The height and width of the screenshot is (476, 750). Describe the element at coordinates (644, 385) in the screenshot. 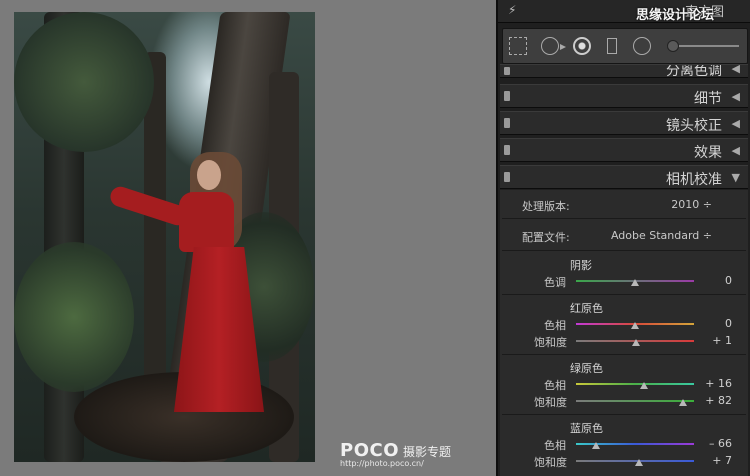

I see `green-hue-knob` at that location.